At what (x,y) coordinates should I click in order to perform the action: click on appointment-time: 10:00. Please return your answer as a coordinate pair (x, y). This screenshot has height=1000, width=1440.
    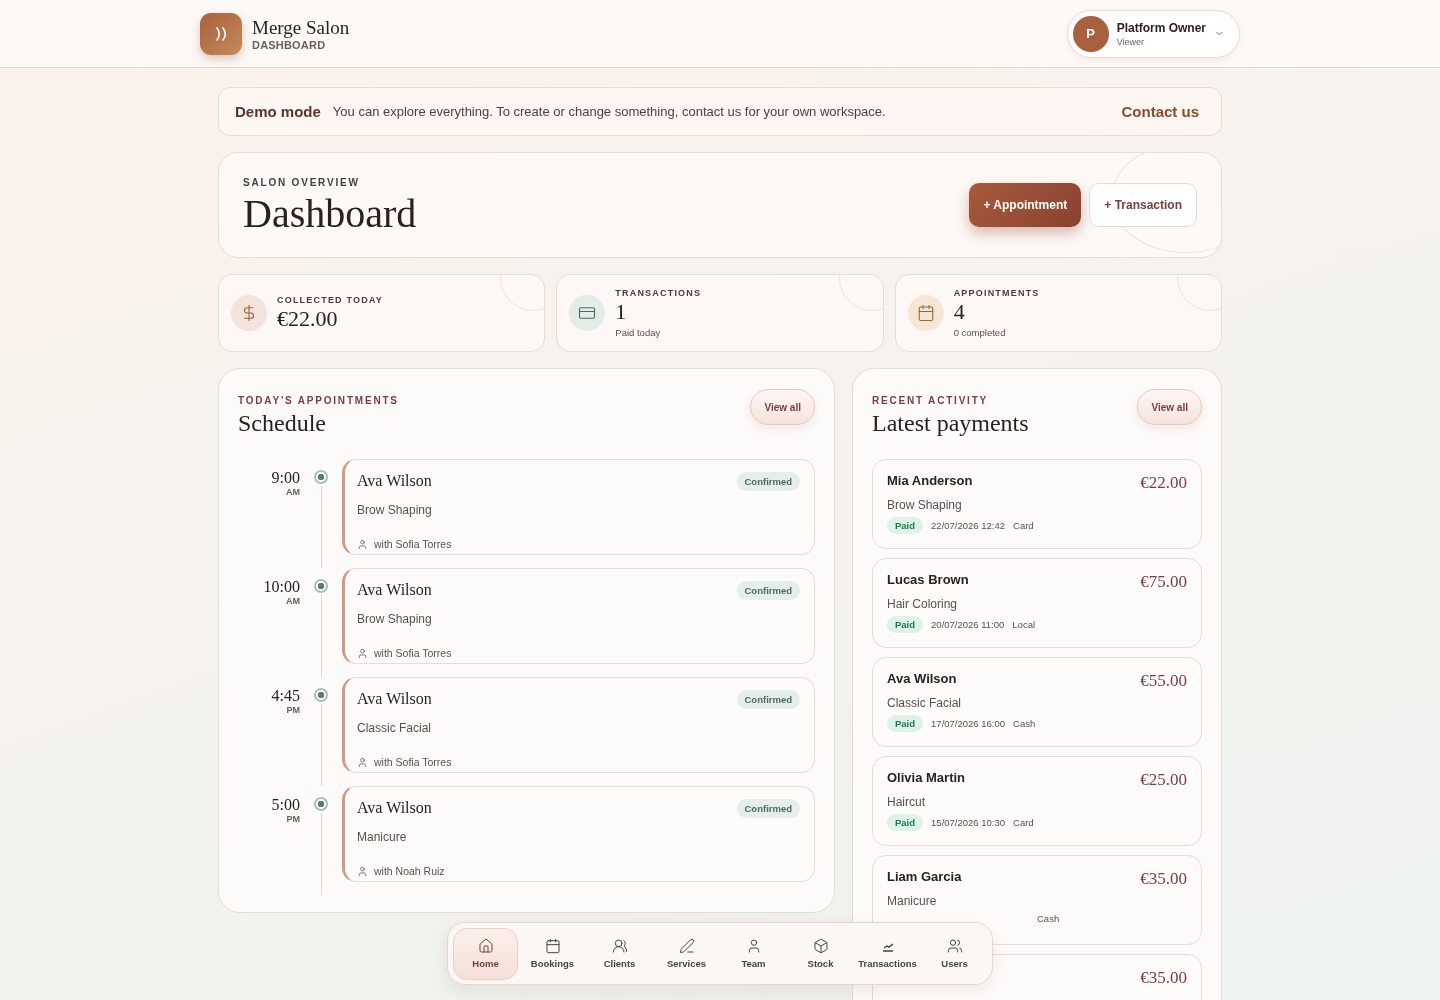
    Looking at the image, I should click on (281, 587).